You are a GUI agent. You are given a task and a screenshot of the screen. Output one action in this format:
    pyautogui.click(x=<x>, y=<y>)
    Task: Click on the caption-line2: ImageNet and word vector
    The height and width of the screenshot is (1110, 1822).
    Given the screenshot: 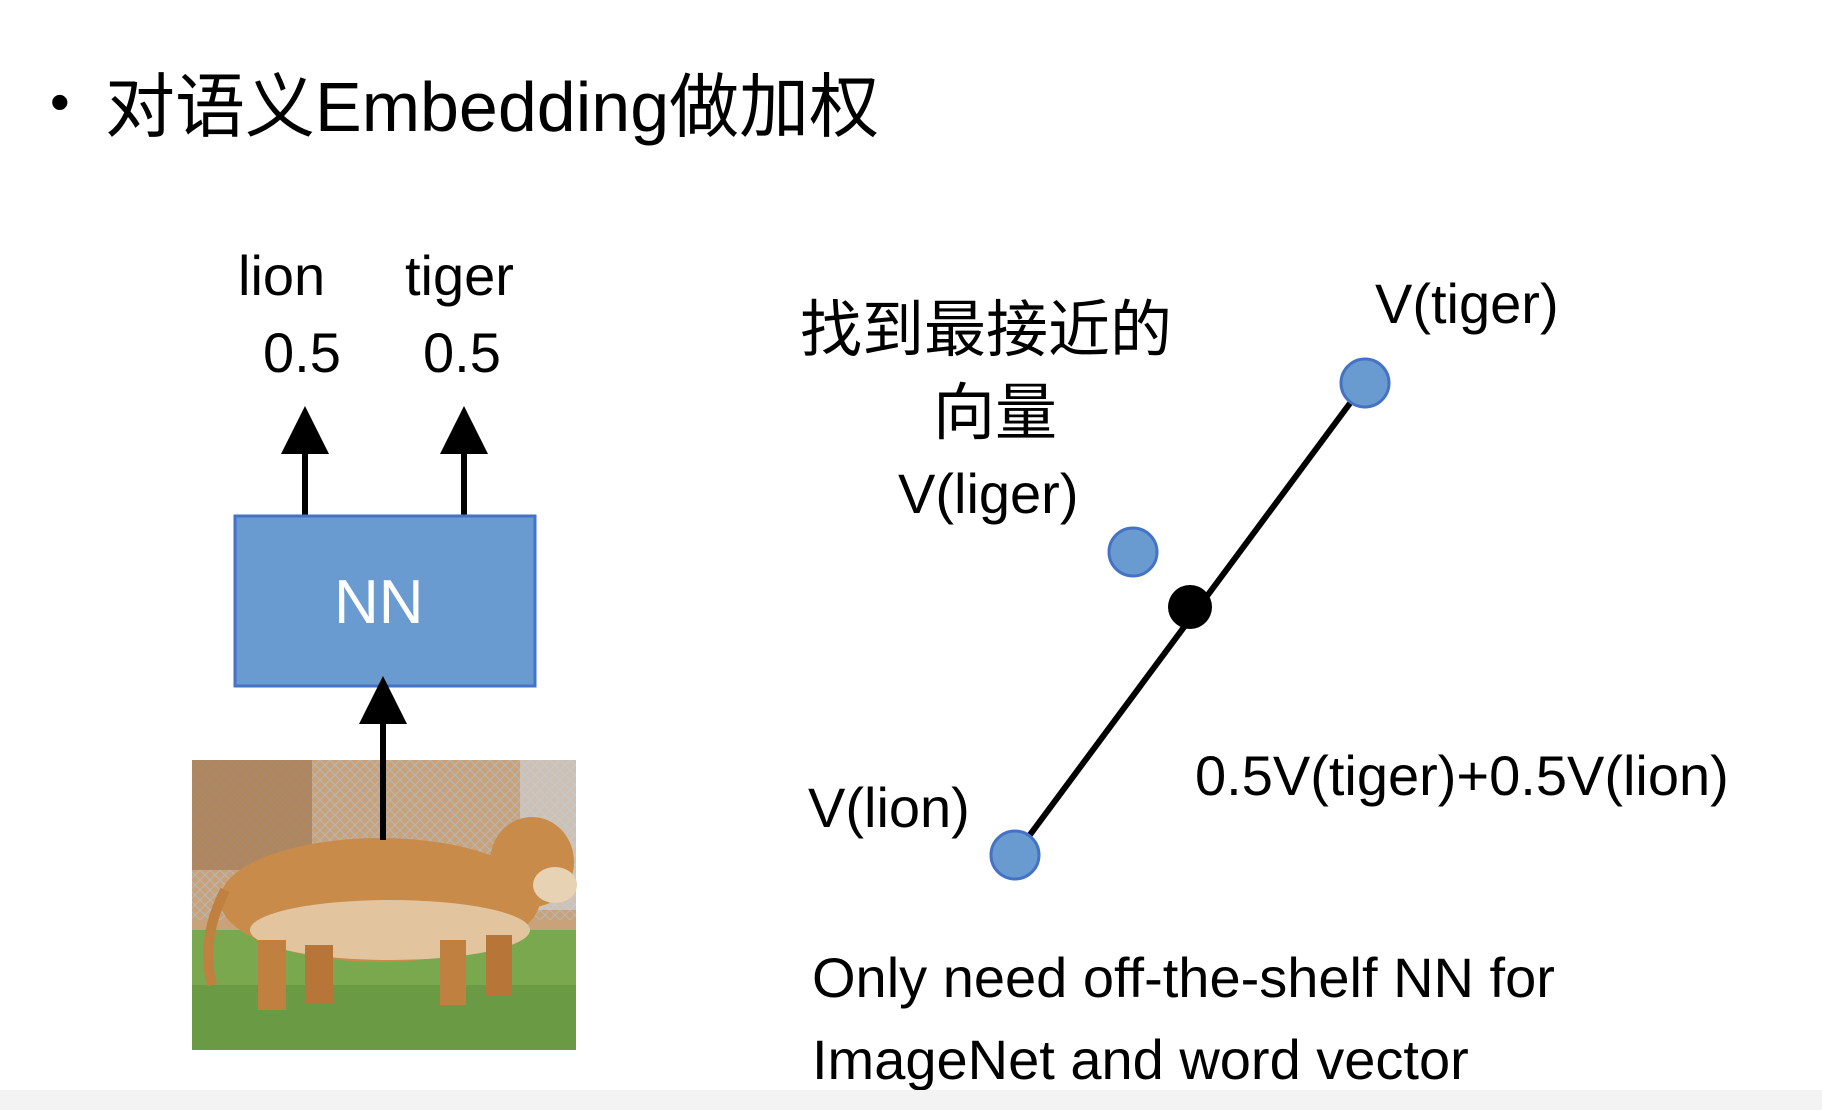 What is the action you would take?
    pyautogui.click(x=1140, y=1059)
    